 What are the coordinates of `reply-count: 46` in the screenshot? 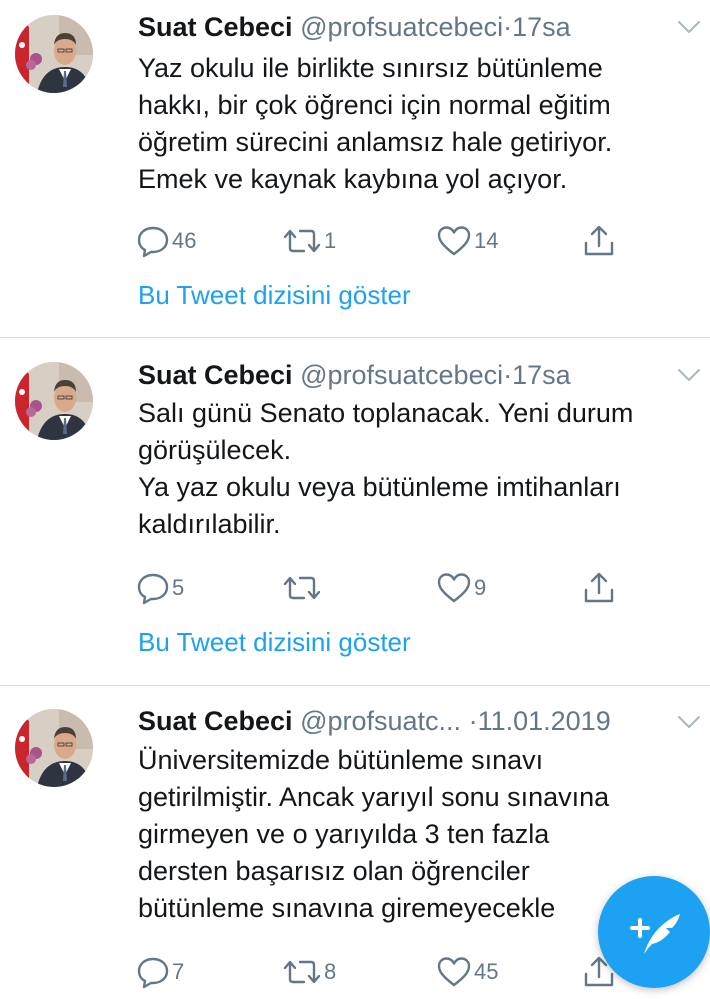 It's located at (184, 240).